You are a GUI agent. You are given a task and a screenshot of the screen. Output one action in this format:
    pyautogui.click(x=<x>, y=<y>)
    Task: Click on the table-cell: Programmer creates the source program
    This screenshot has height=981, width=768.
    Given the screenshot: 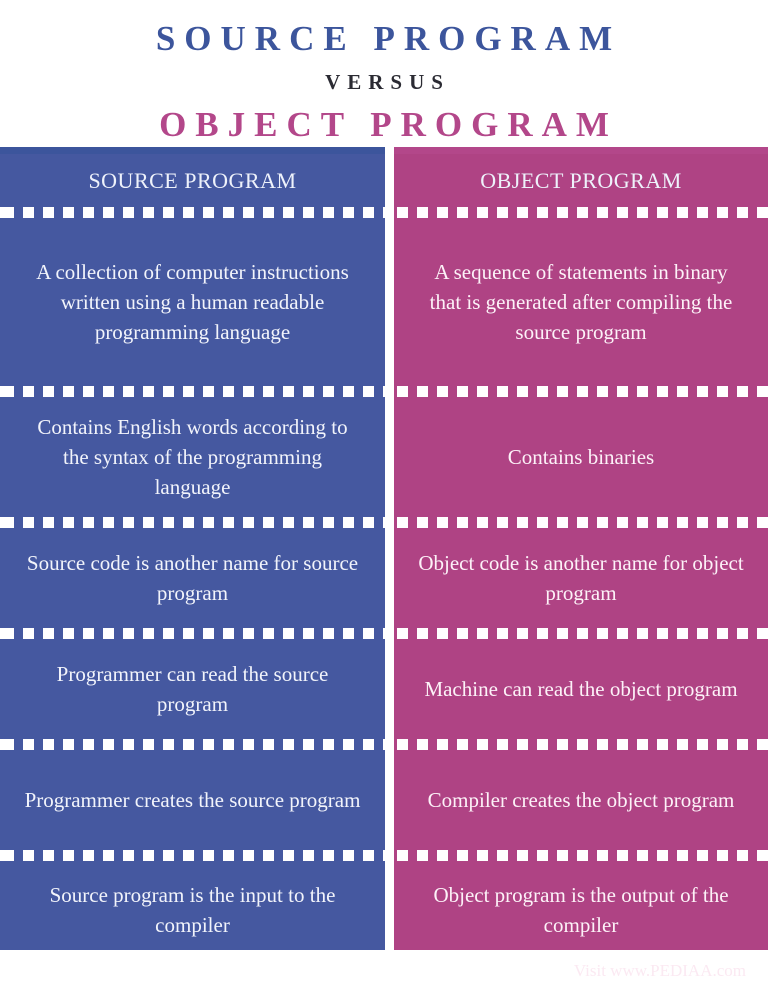 What is the action you would take?
    pyautogui.click(x=192, y=800)
    